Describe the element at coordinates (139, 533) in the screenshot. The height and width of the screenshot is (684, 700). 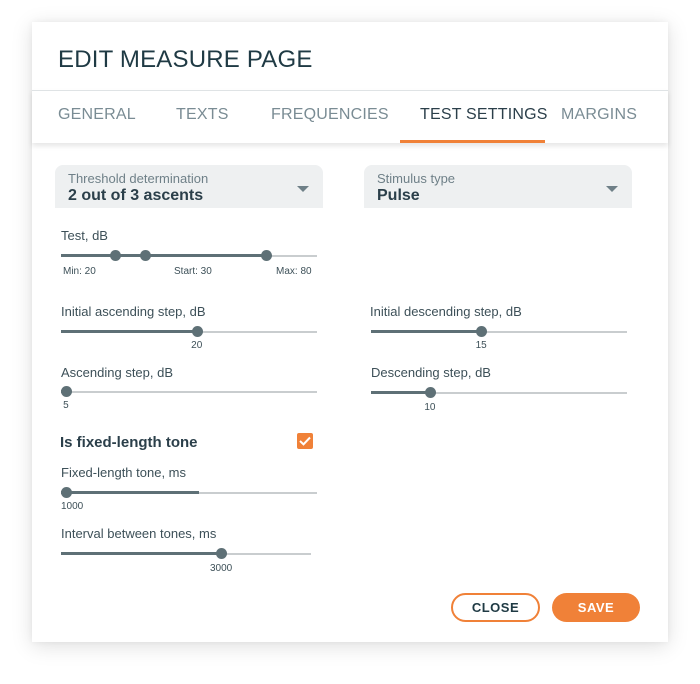
I see `interval-between-tones-label: Interval between tones, ms` at that location.